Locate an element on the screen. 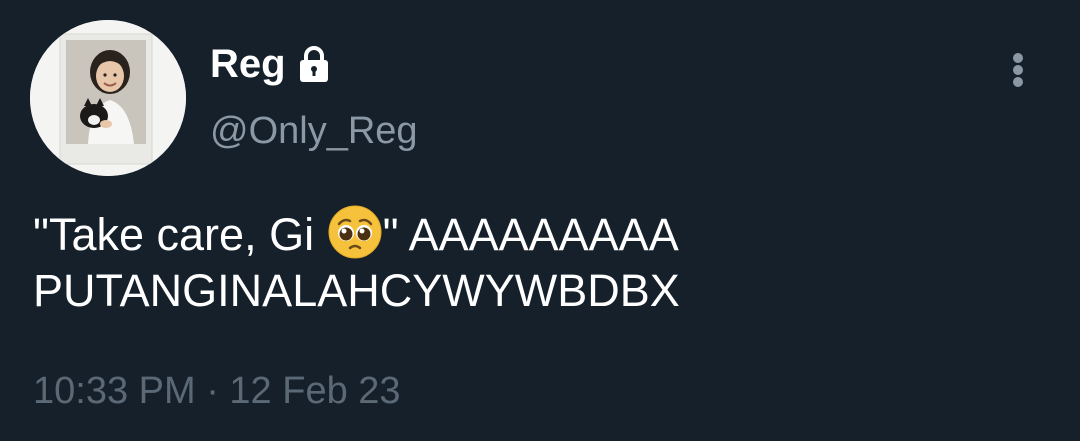  avatar-photo is located at coordinates (108, 98).